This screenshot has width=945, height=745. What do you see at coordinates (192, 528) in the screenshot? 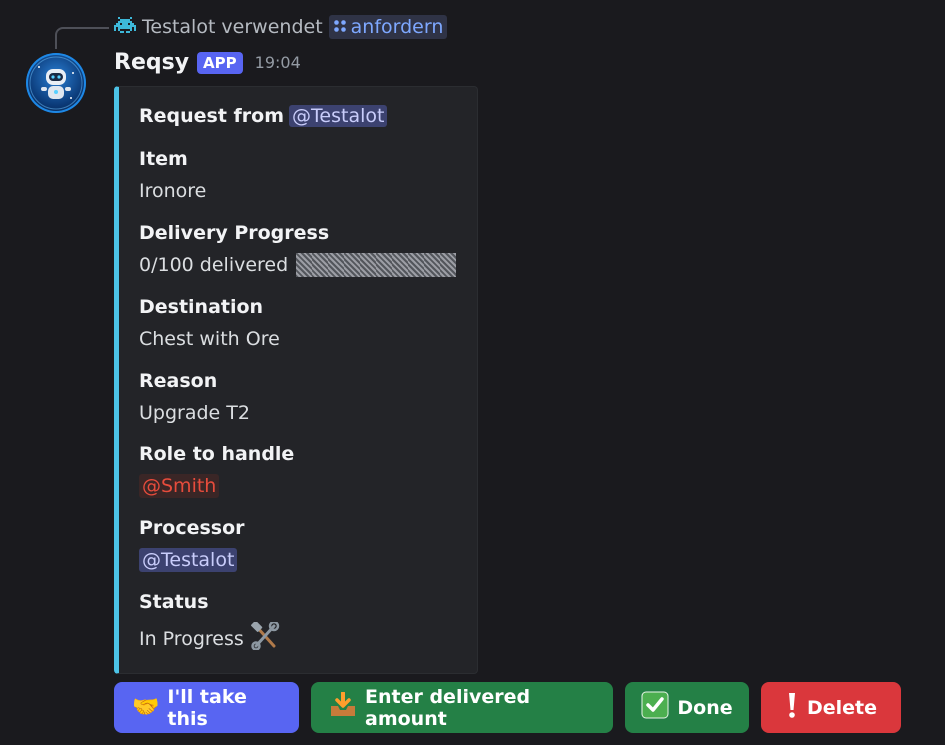
I see `field-name: Processor` at bounding box center [192, 528].